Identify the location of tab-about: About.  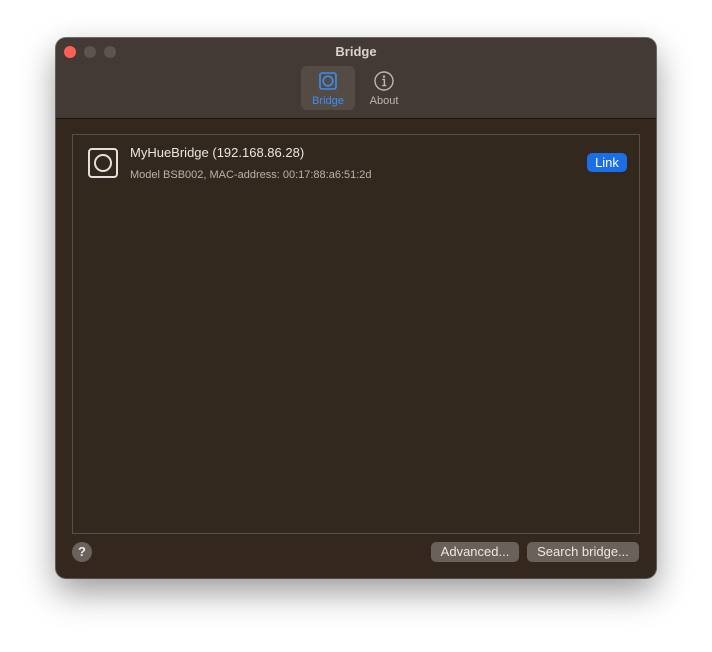
(384, 88).